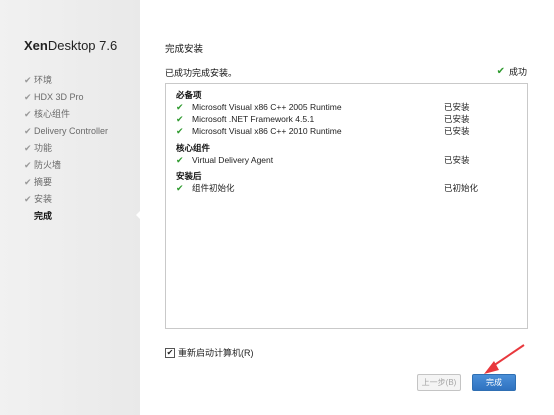  I want to click on product-logo: XenDesktop 7.6, so click(71, 45).